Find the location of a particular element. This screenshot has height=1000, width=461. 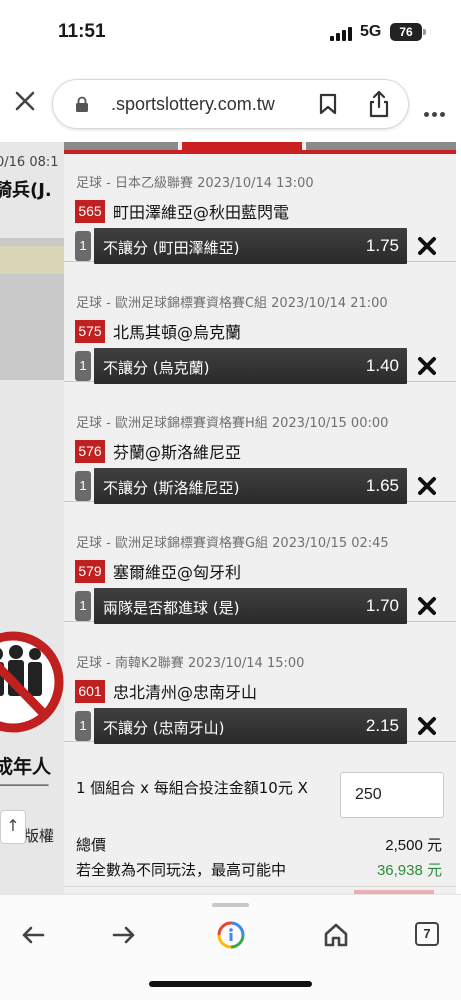

bet-selection: 不讓分 (忠南牙山) 2.15 is located at coordinates (250, 726).